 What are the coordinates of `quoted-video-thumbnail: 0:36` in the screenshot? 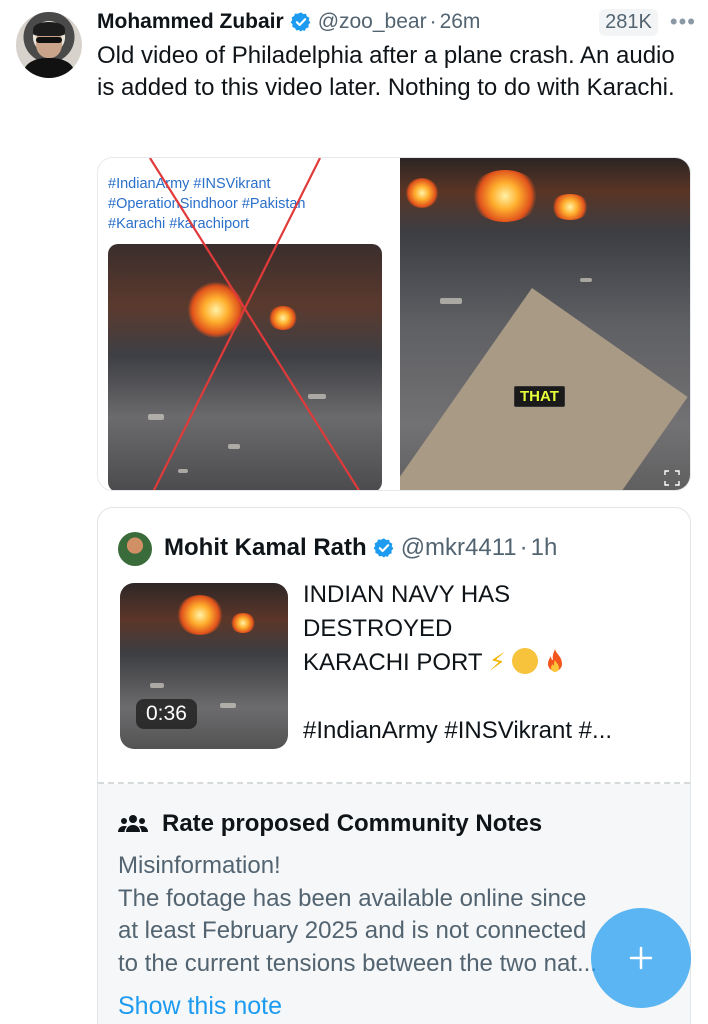 It's located at (204, 666).